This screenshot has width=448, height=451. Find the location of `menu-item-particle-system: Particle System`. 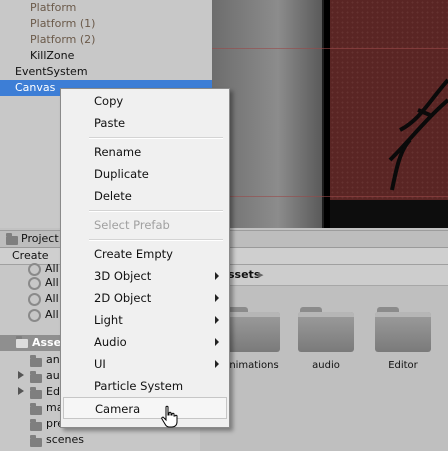

menu-item-particle-system: Particle System is located at coordinates (145, 386).